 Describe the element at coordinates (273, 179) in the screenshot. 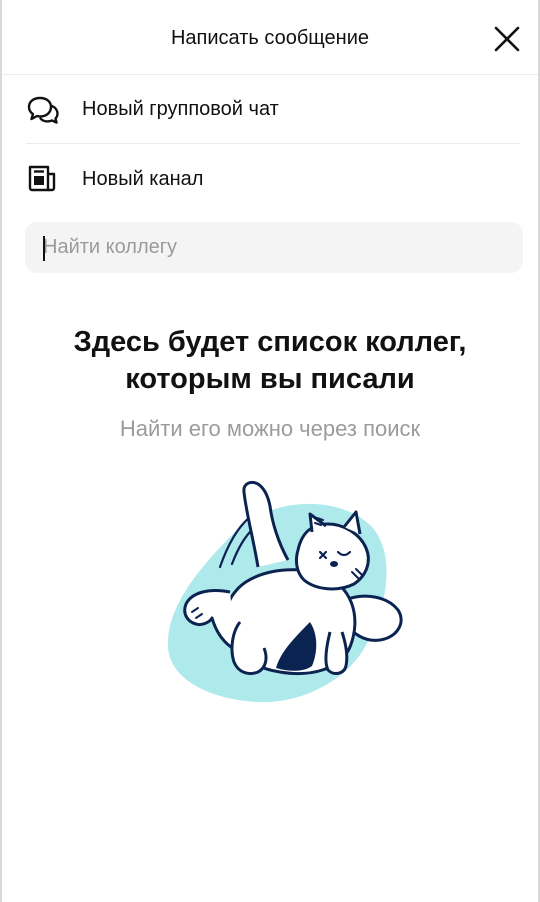

I see `new-channel-item: Новый канал` at that location.